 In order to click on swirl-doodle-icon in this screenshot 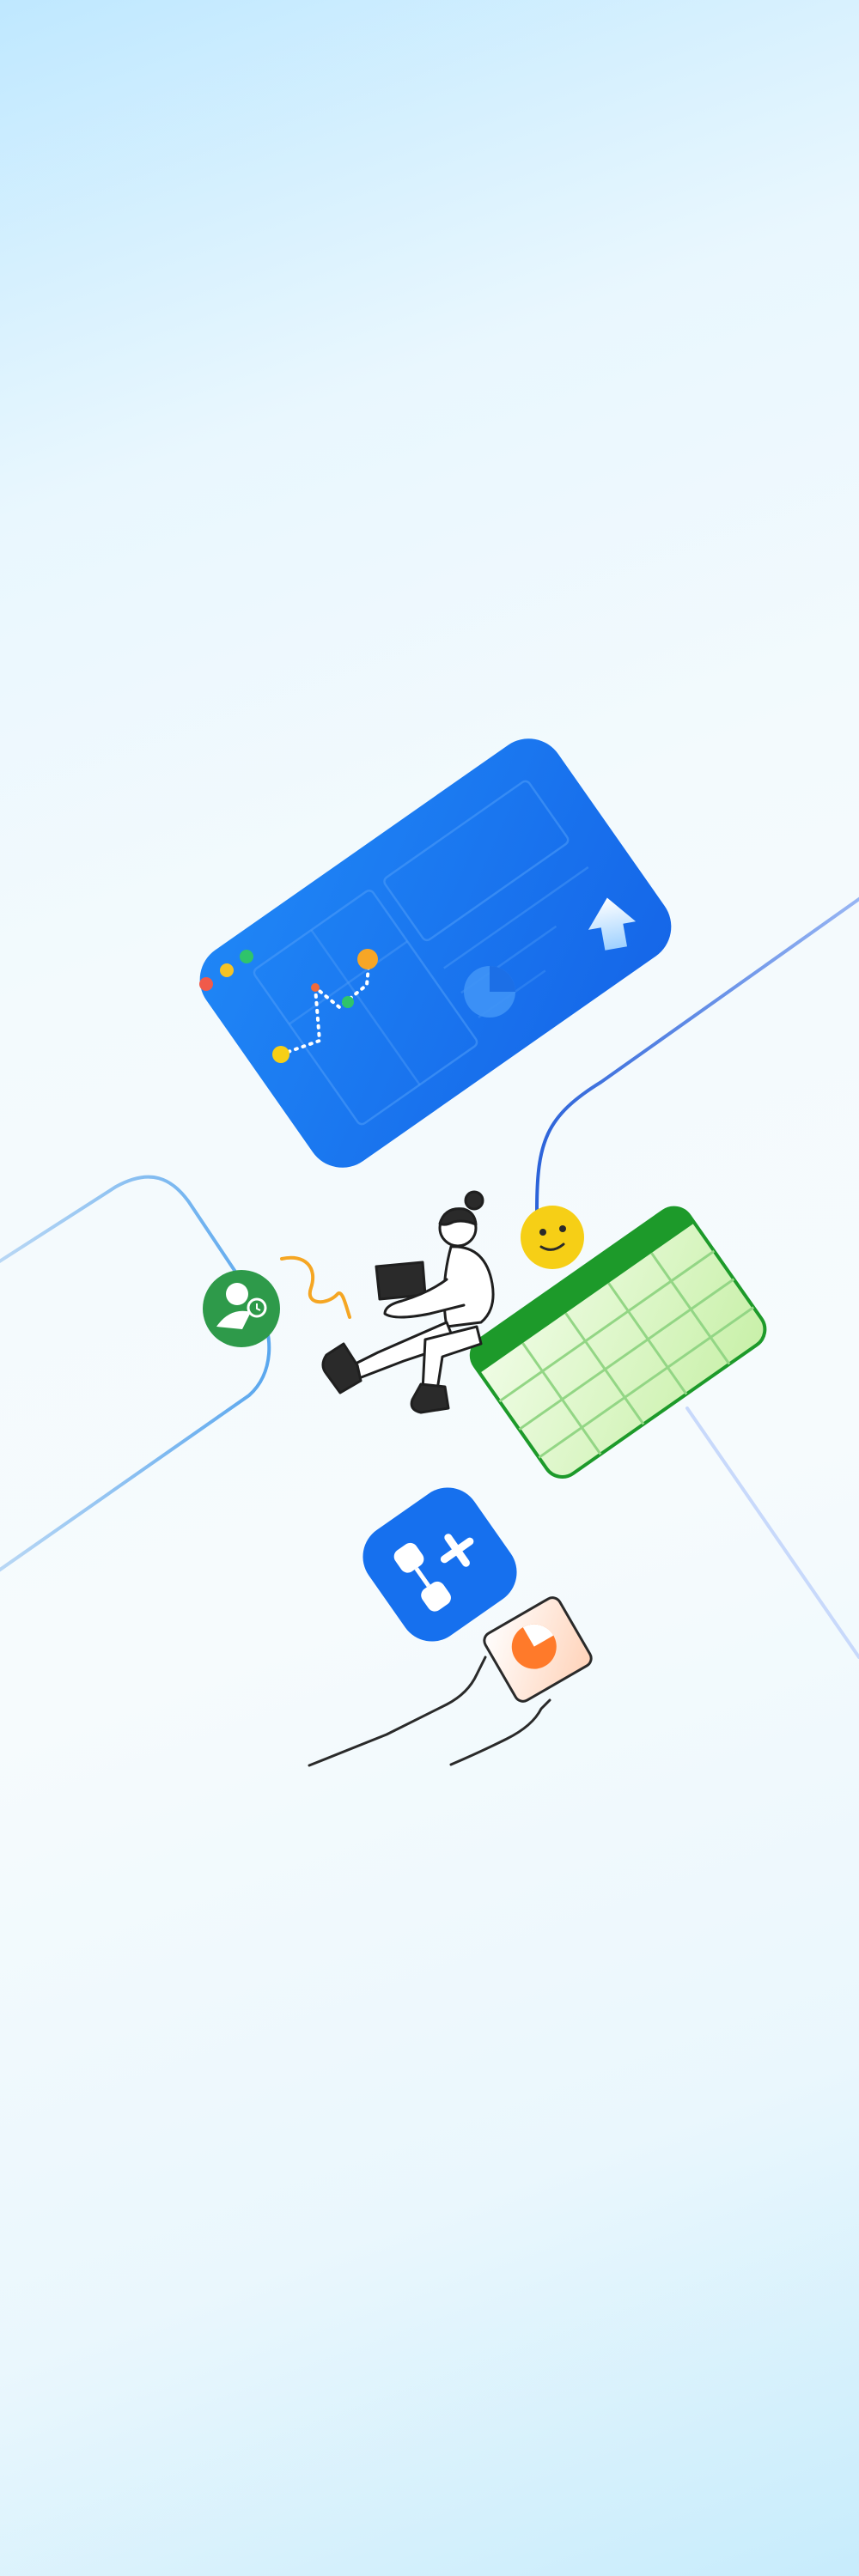, I will do `click(315, 1287)`.